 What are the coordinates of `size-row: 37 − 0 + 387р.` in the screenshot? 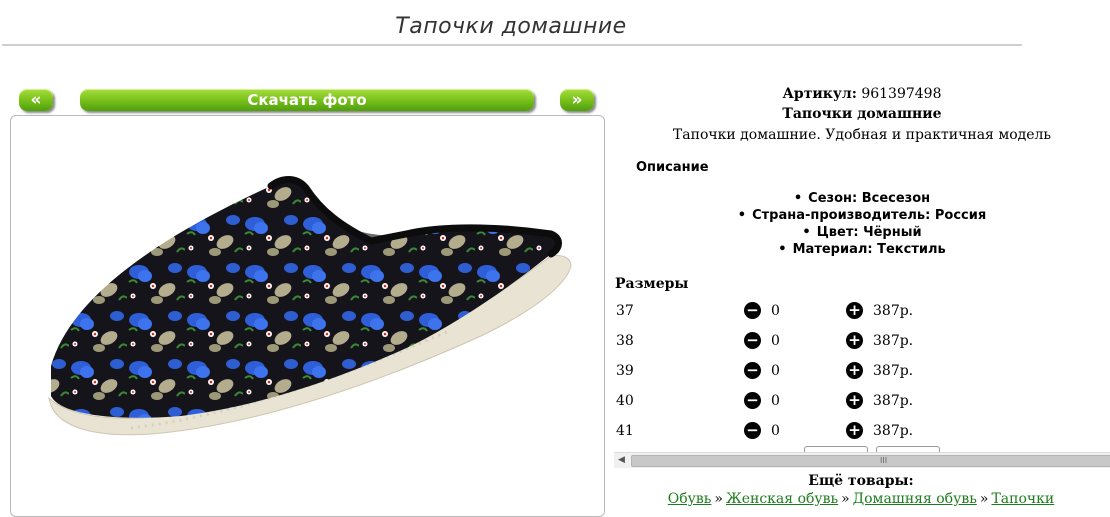 It's located at (861, 312).